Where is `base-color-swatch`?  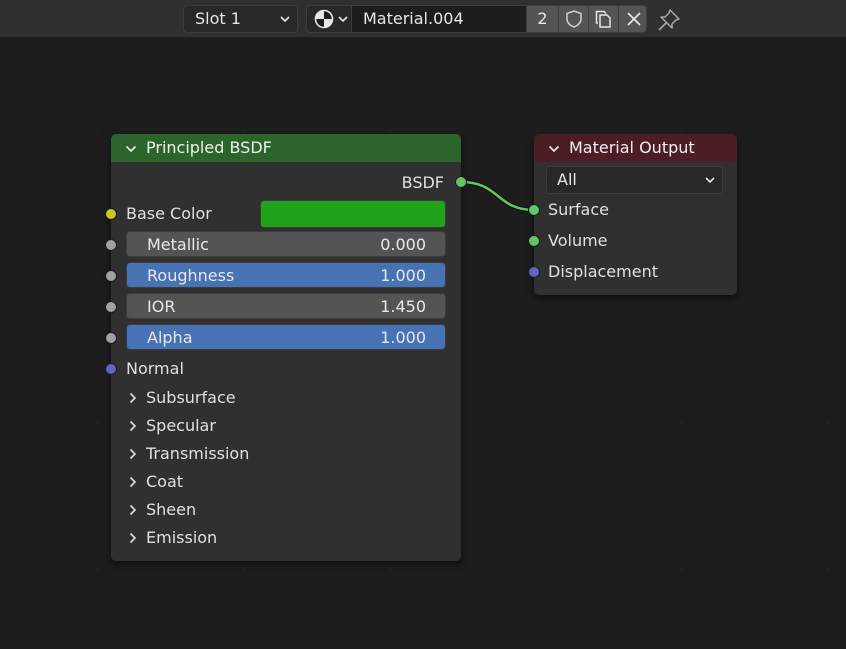
base-color-swatch is located at coordinates (353, 214).